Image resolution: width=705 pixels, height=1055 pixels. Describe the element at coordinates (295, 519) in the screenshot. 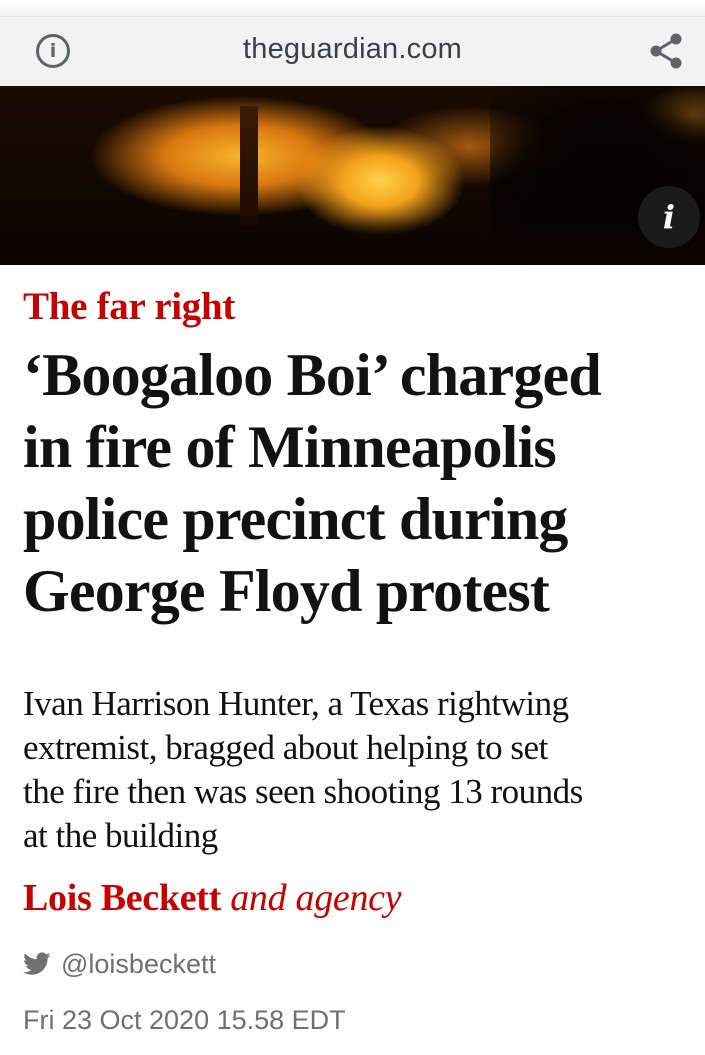

I see `headline-line: police precinct during` at that location.